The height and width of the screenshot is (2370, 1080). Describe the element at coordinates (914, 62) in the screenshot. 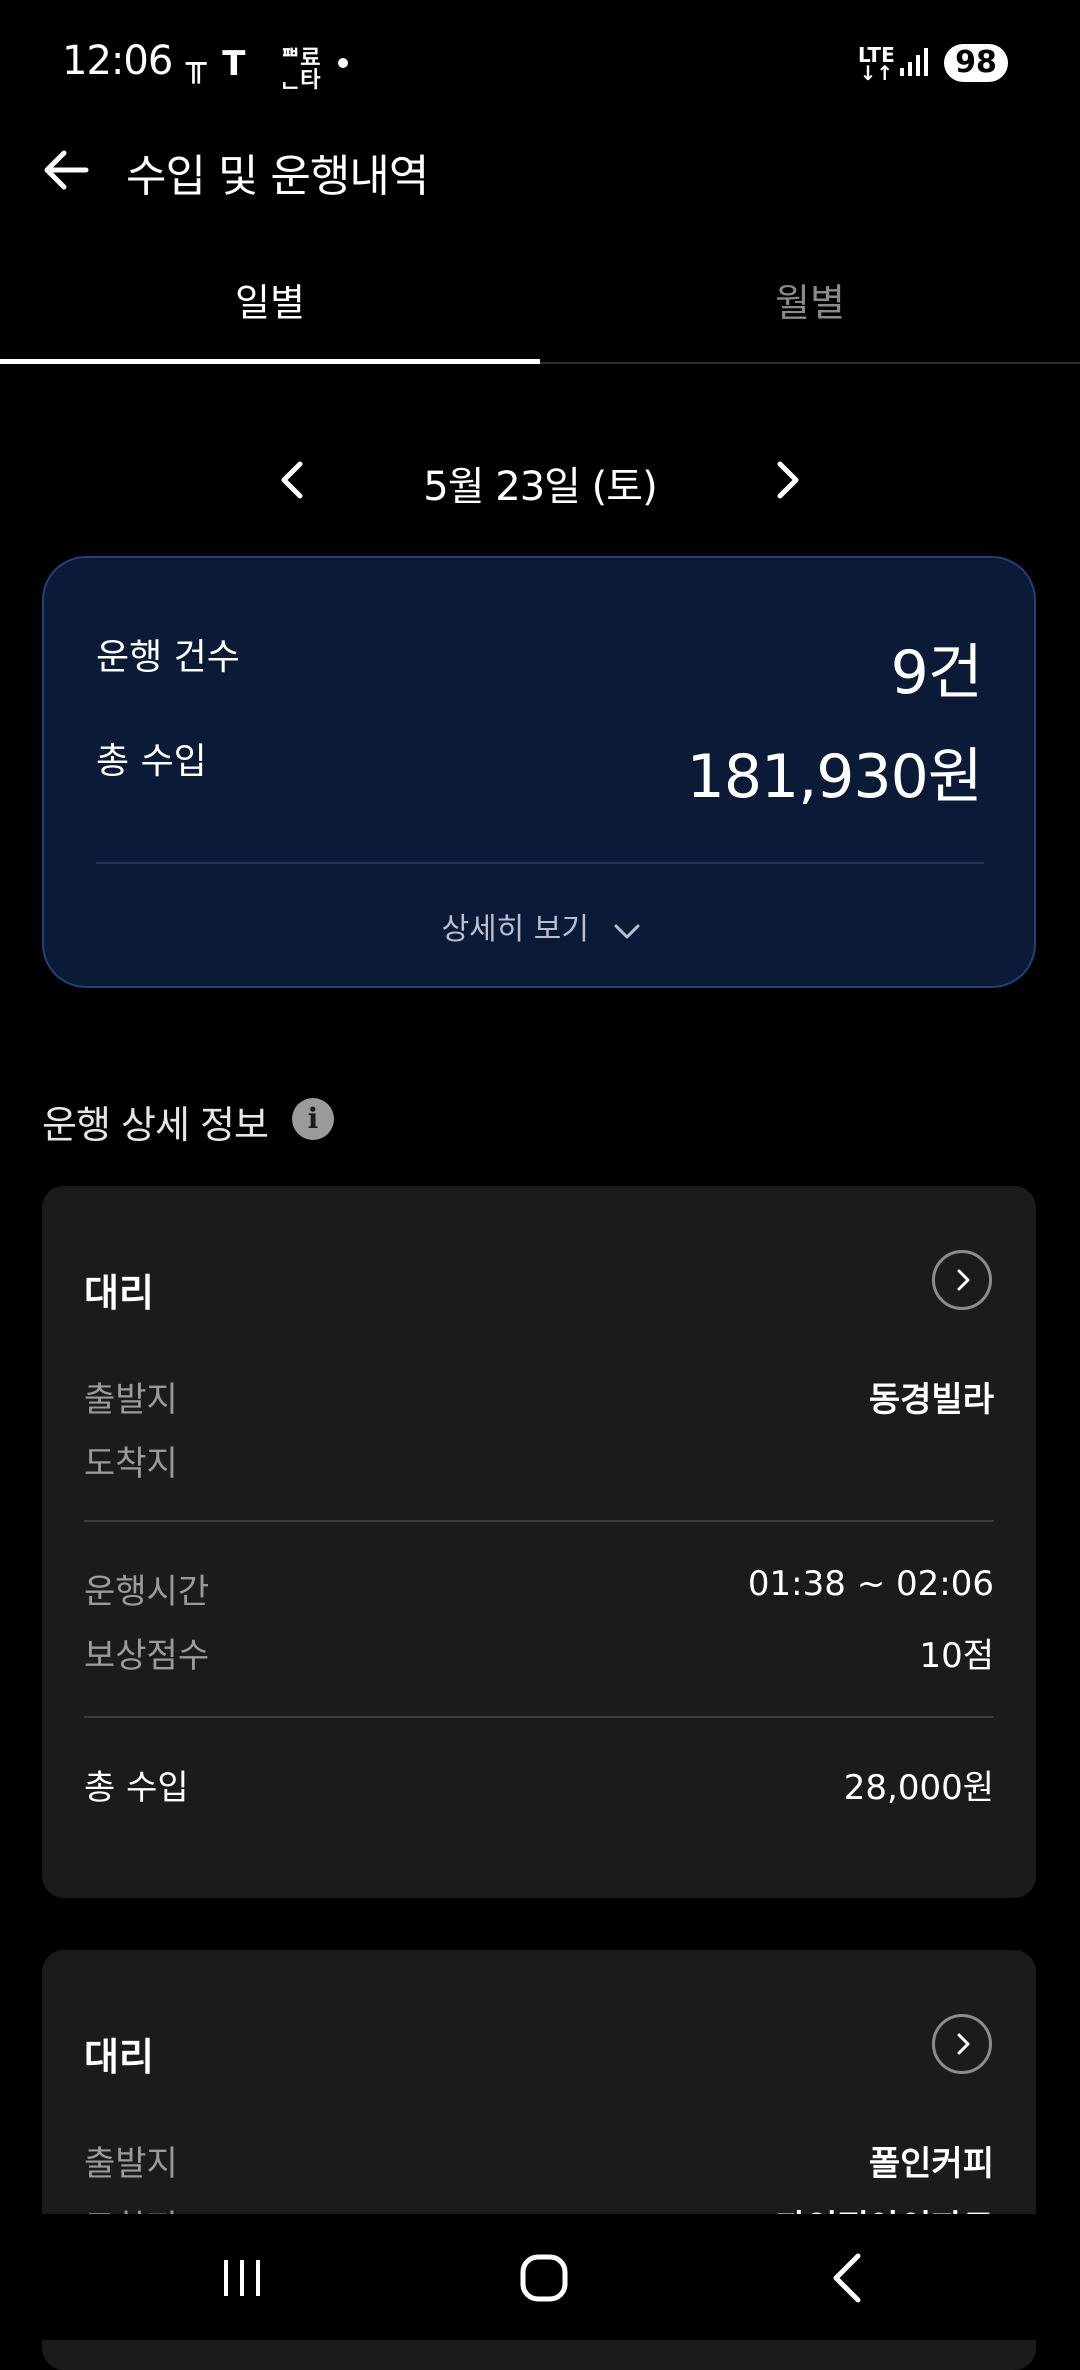

I see `signal-icon` at that location.